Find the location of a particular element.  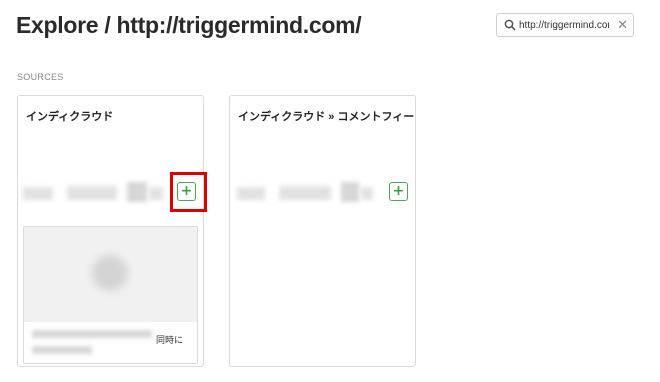

source-preview: 同時に is located at coordinates (110, 295).